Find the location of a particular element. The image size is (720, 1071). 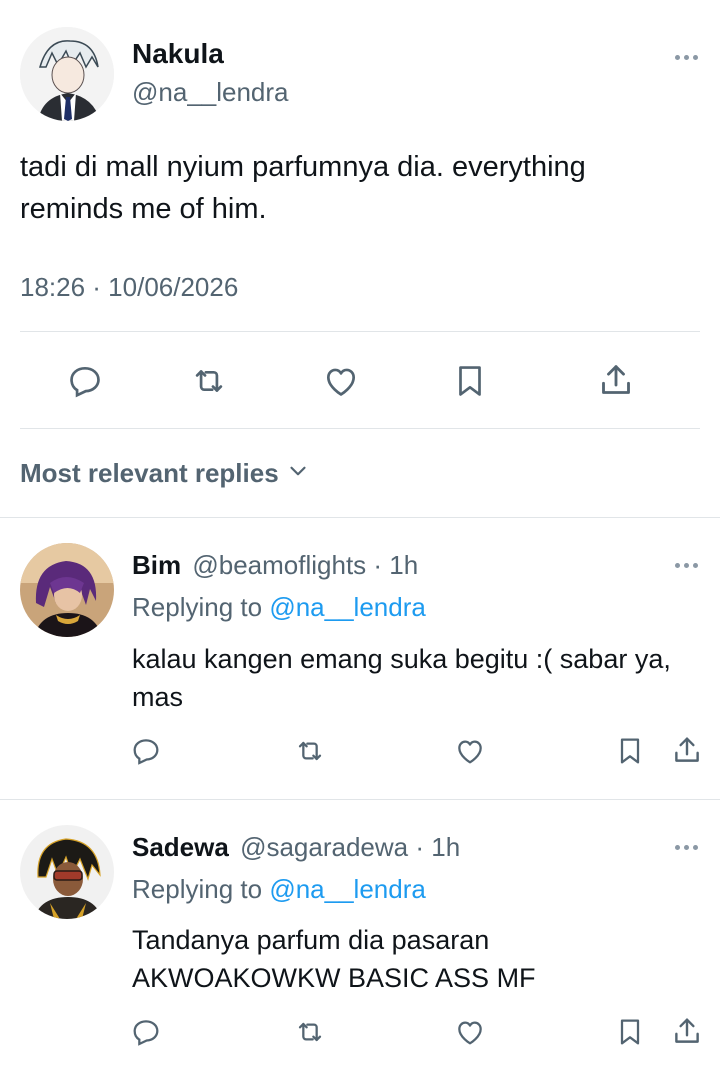

author-handle: @na__lendra is located at coordinates (210, 92).